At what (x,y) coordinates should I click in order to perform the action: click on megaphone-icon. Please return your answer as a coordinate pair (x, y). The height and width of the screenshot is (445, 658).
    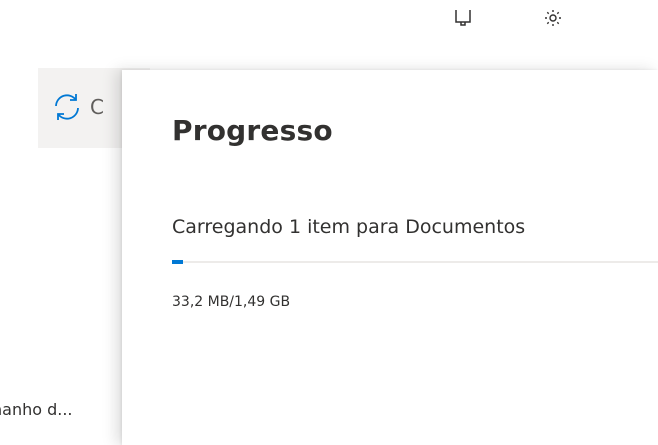
    Looking at the image, I should click on (463, 19).